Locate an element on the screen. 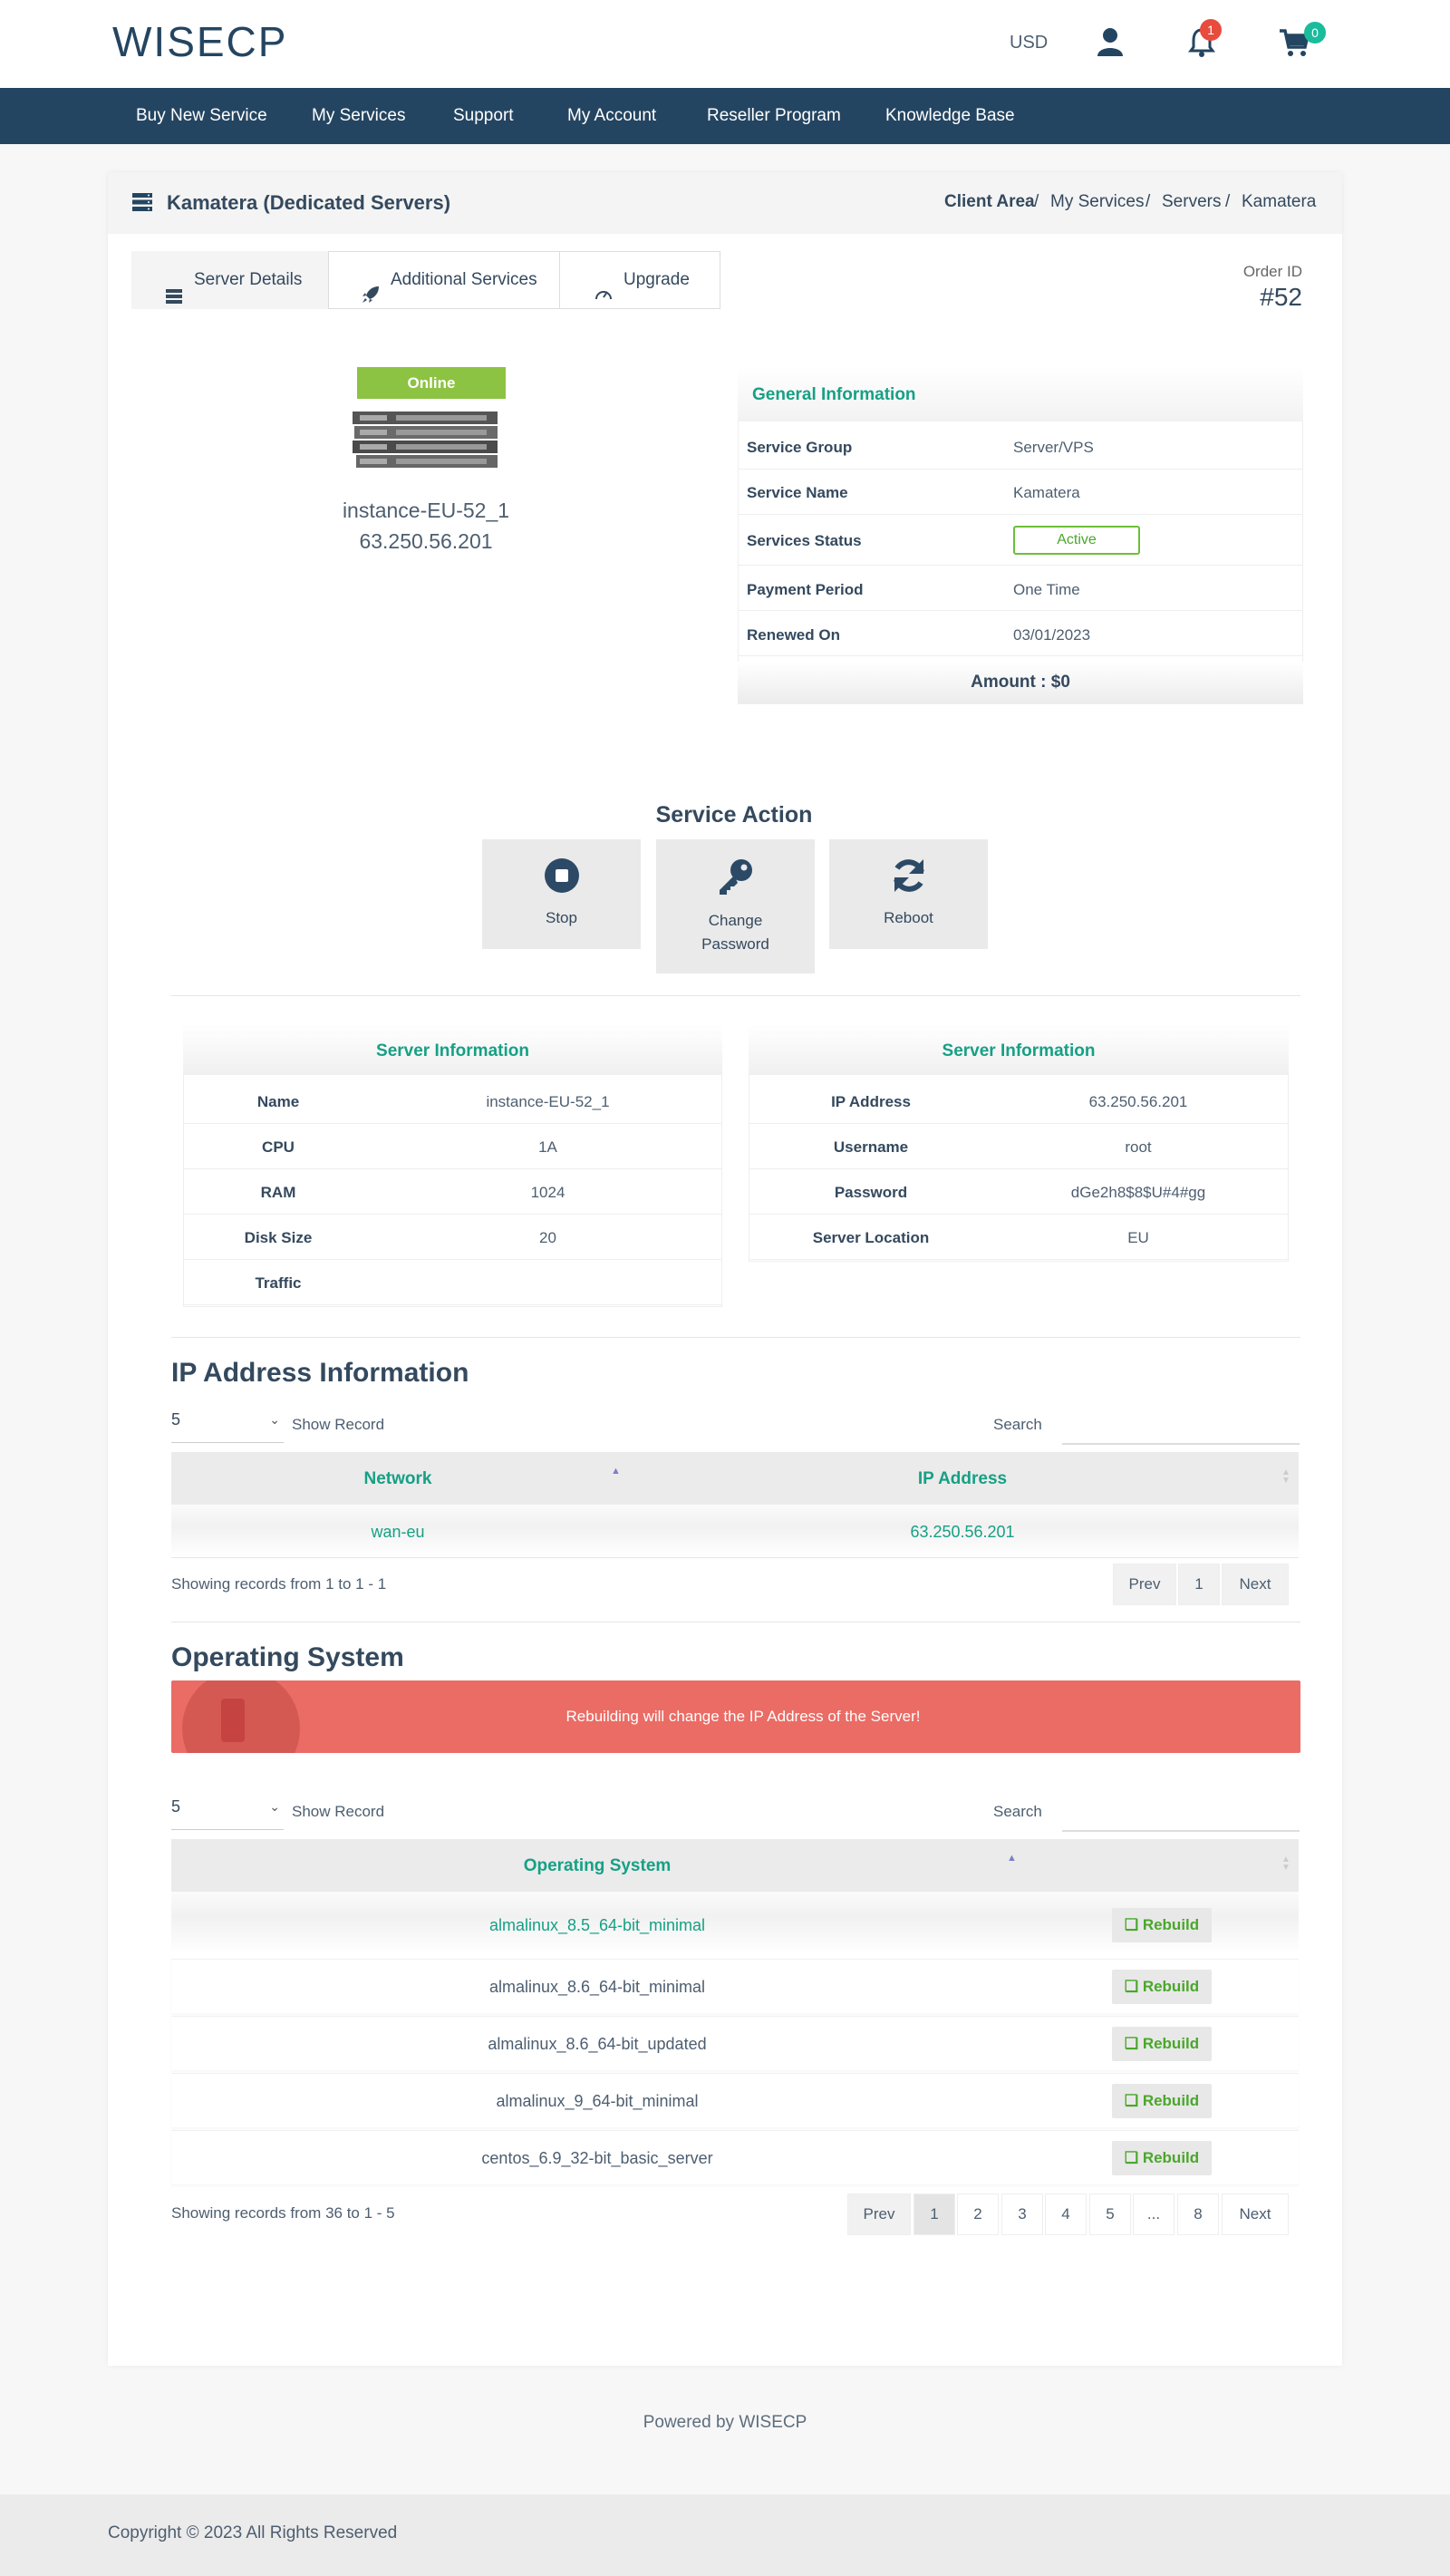 Image resolution: width=1450 pixels, height=2576 pixels. service-action-title: Service Action is located at coordinates (734, 815).